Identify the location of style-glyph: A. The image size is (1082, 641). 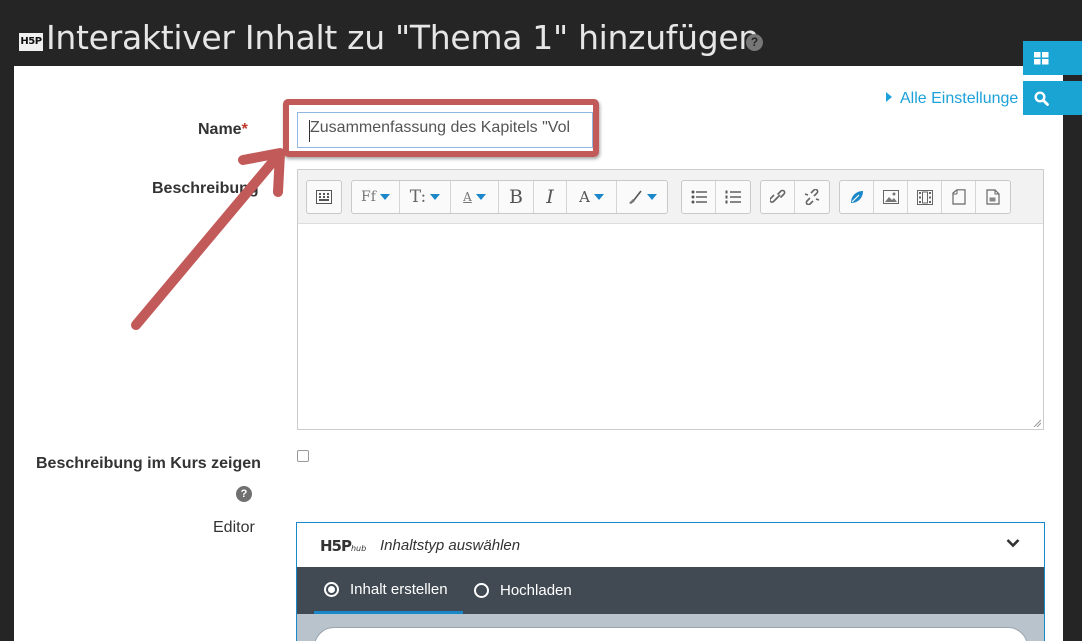
(467, 197).